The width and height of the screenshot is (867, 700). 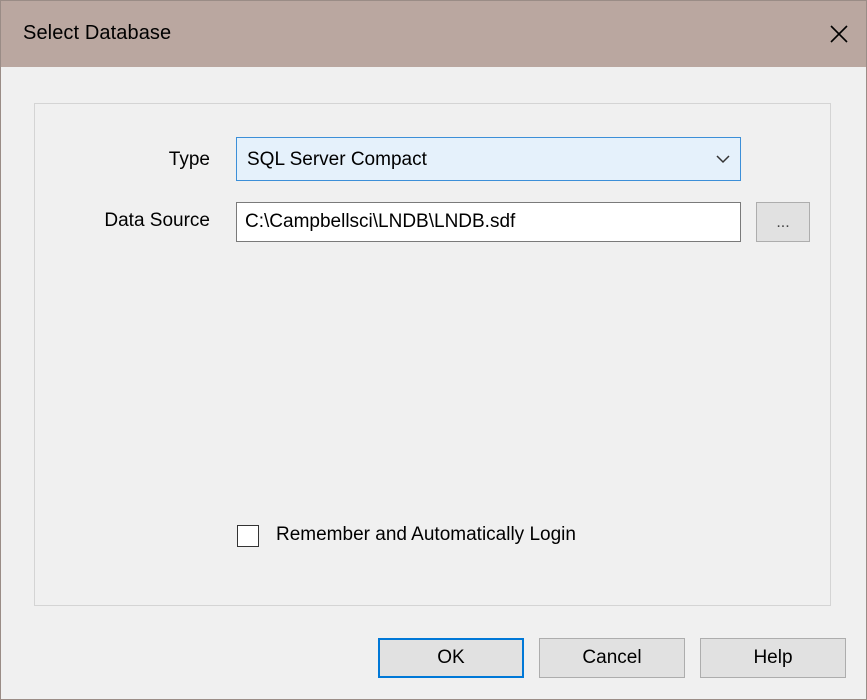 What do you see at coordinates (248, 536) in the screenshot?
I see `remember-login-checkbox` at bounding box center [248, 536].